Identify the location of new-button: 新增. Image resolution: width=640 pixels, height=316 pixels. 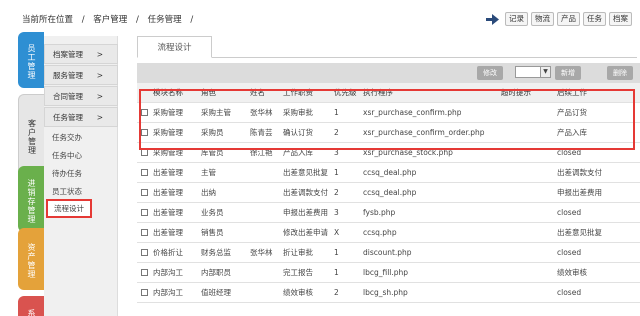
(568, 73).